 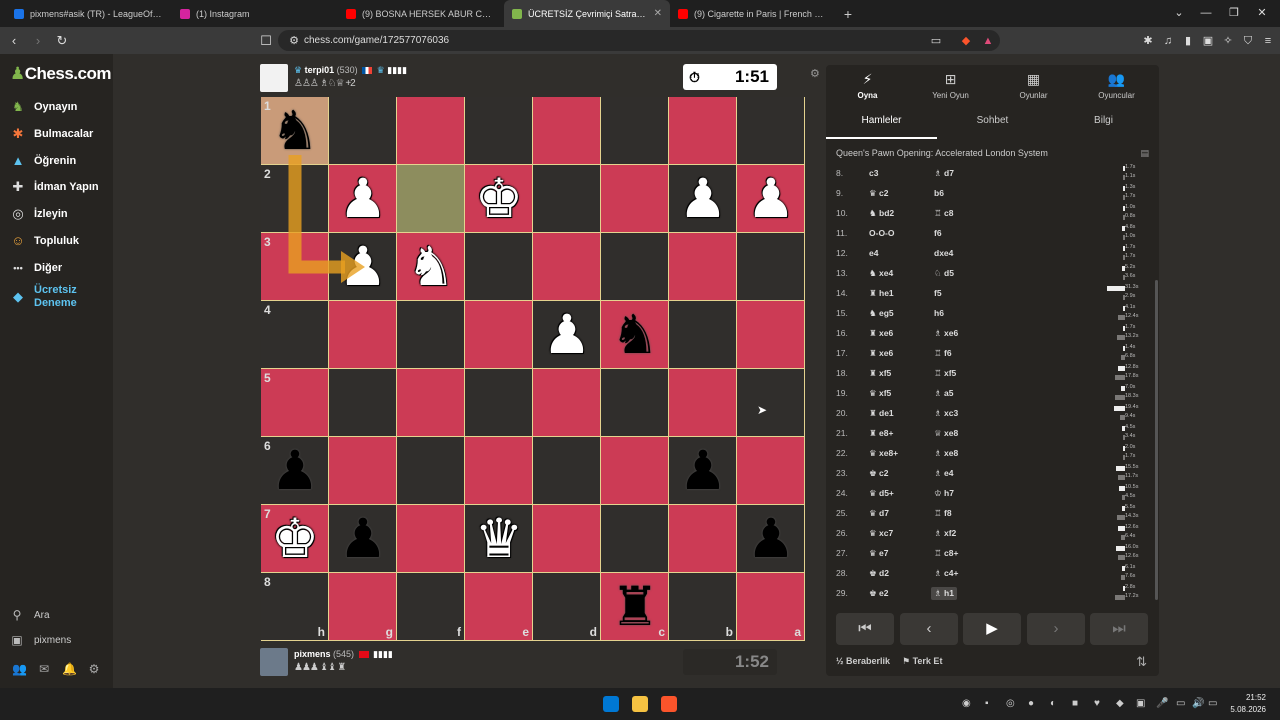 What do you see at coordinates (1141, 662) in the screenshot?
I see `flip-board-icon: ⇅` at bounding box center [1141, 662].